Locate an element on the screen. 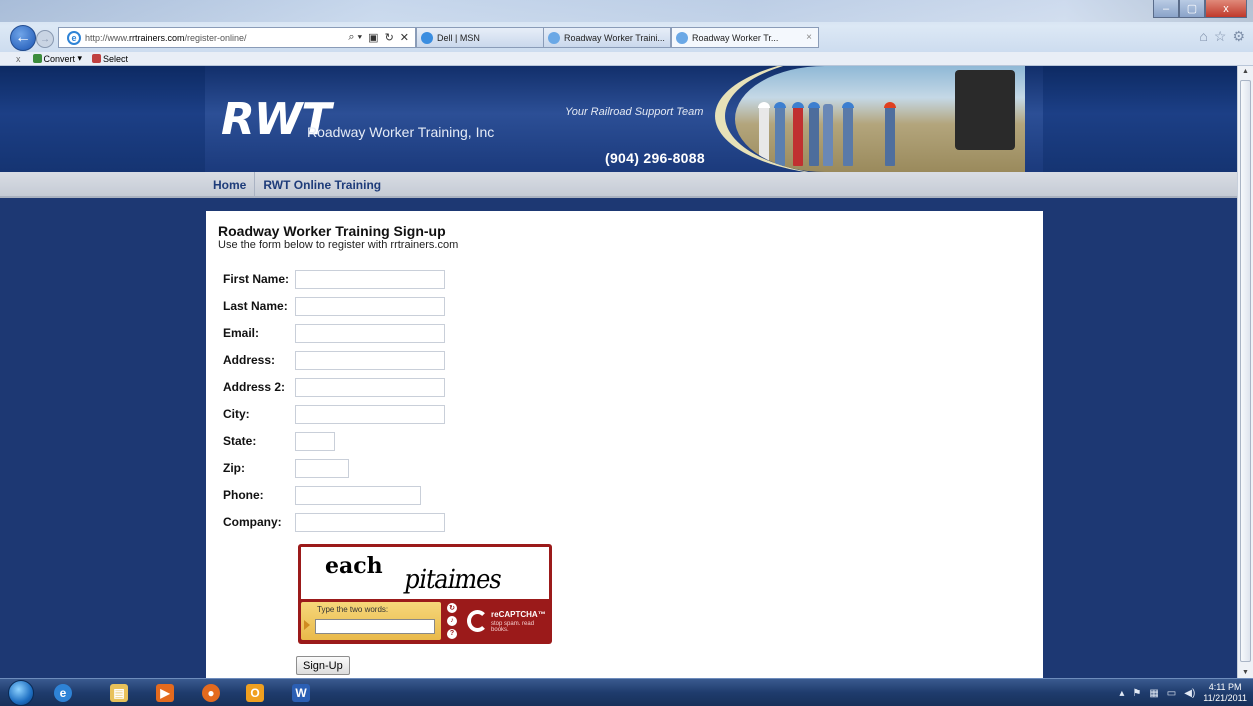  recaptcha-widget: each pitaimes Type the two words: ↻ ♪ ? is located at coordinates (425, 594).